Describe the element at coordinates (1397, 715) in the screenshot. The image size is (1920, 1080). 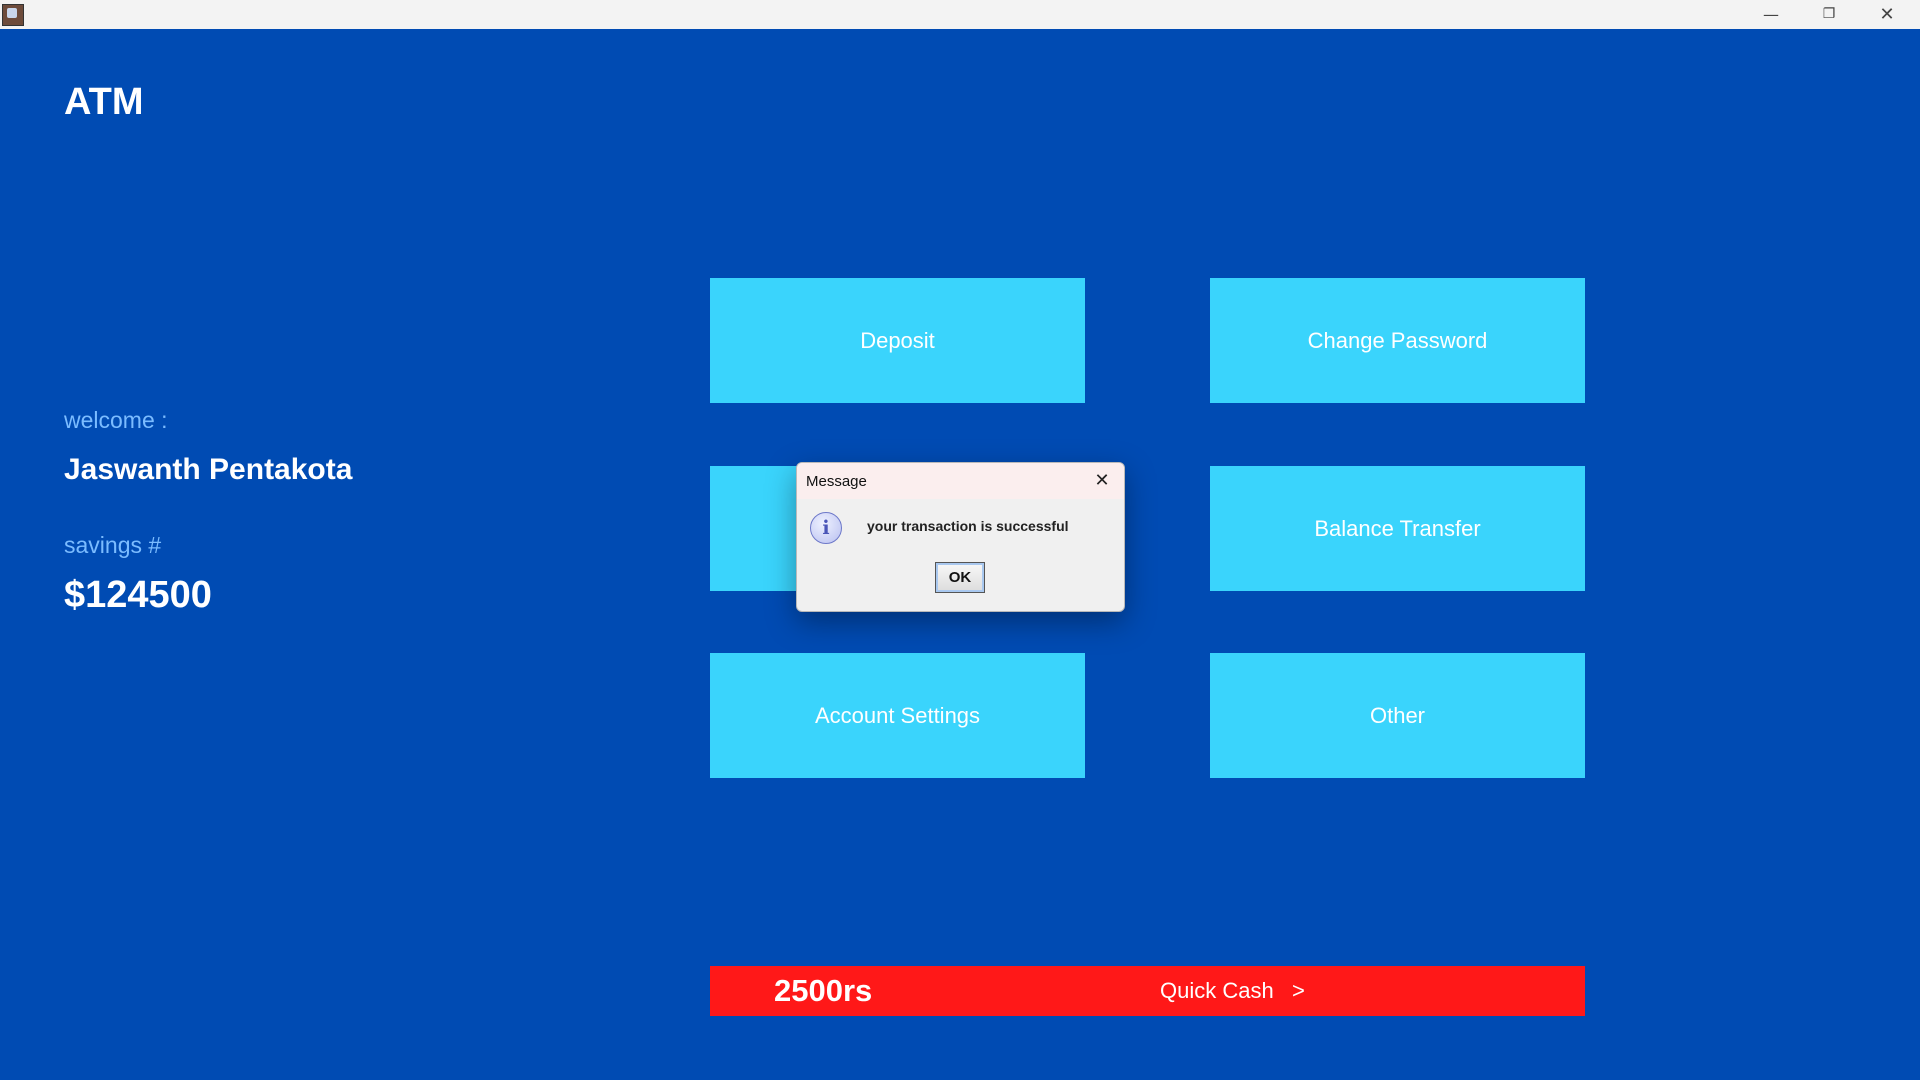
I see `other-button: Other` at that location.